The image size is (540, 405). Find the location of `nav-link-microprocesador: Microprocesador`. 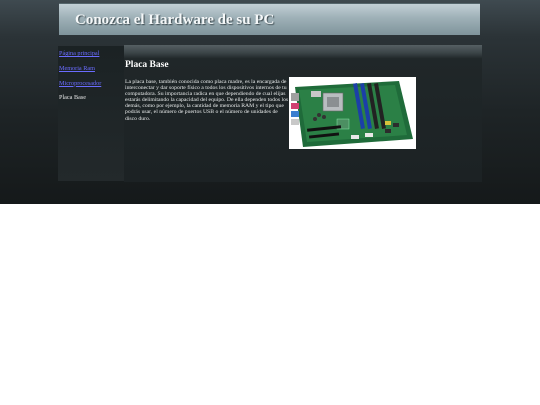

nav-link-microprocesador: Microprocesador is located at coordinates (80, 84).